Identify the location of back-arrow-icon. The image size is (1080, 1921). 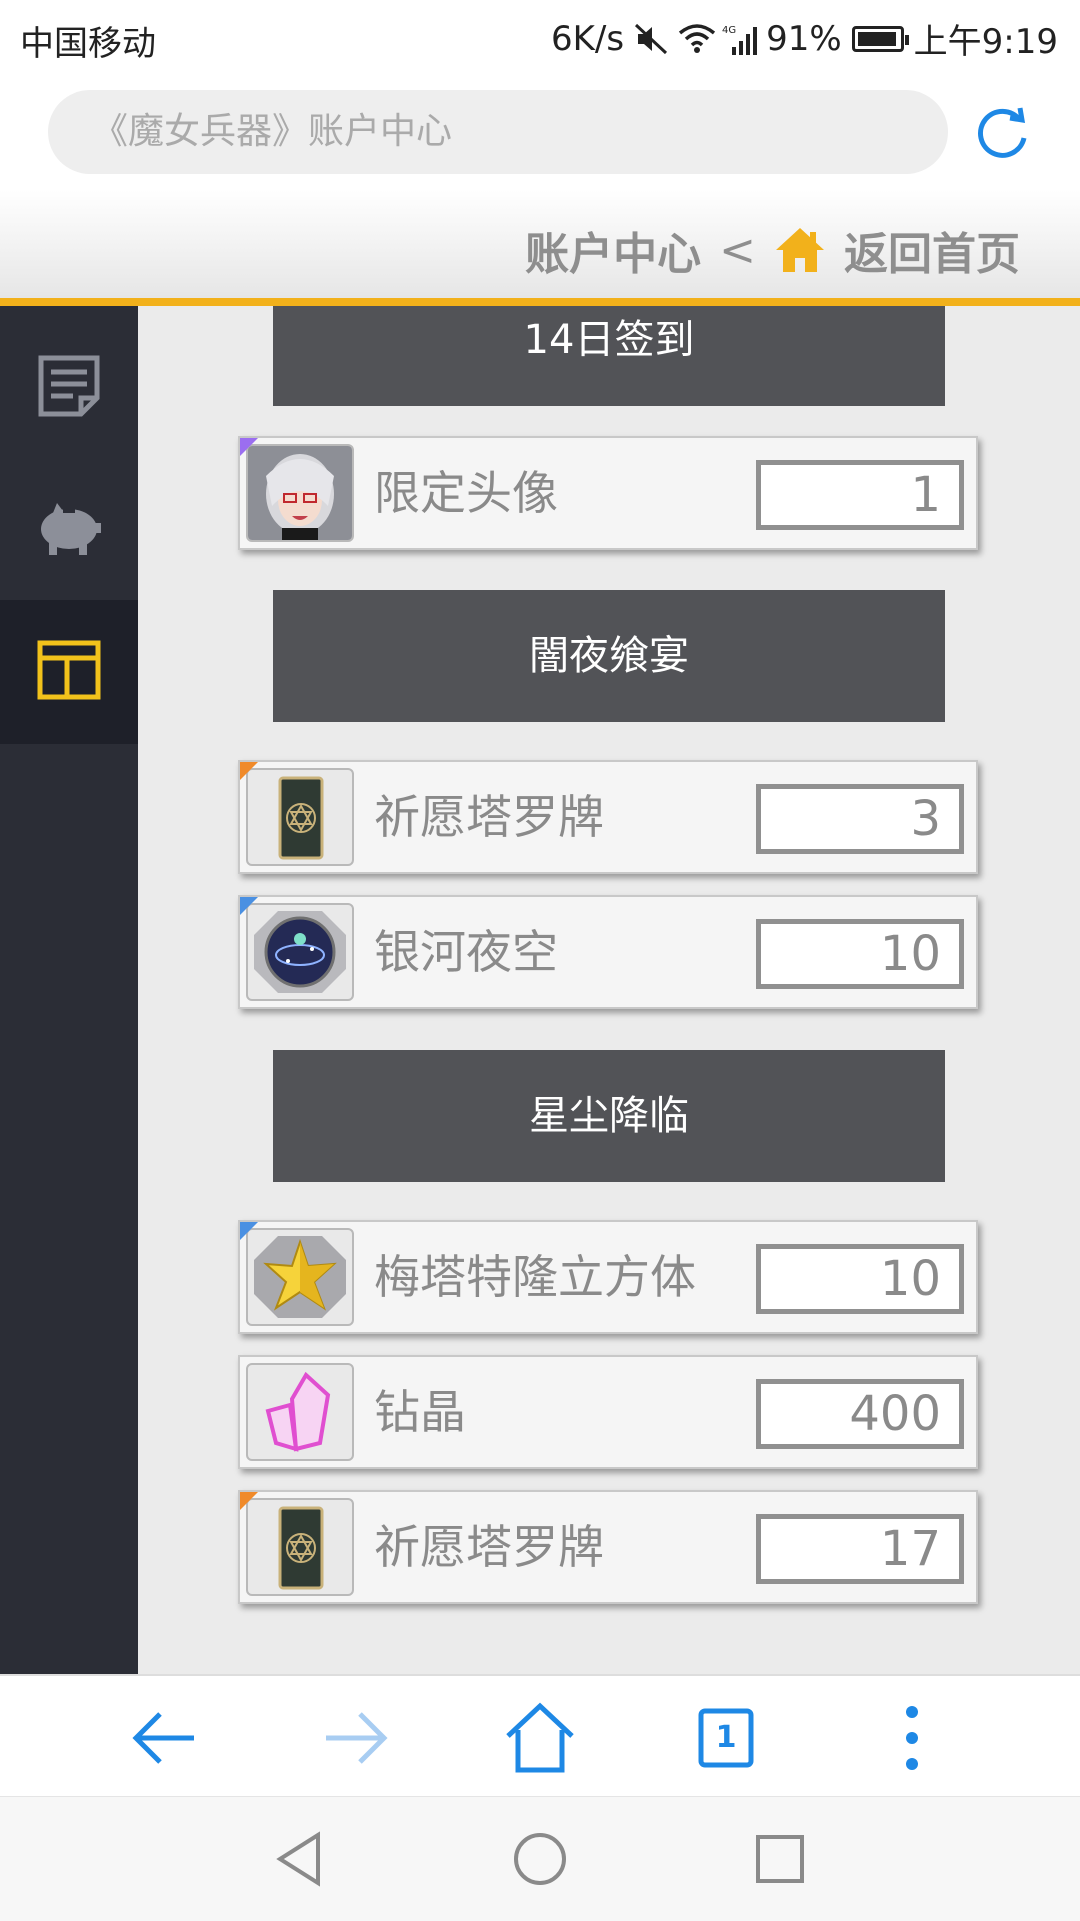
(166, 1738).